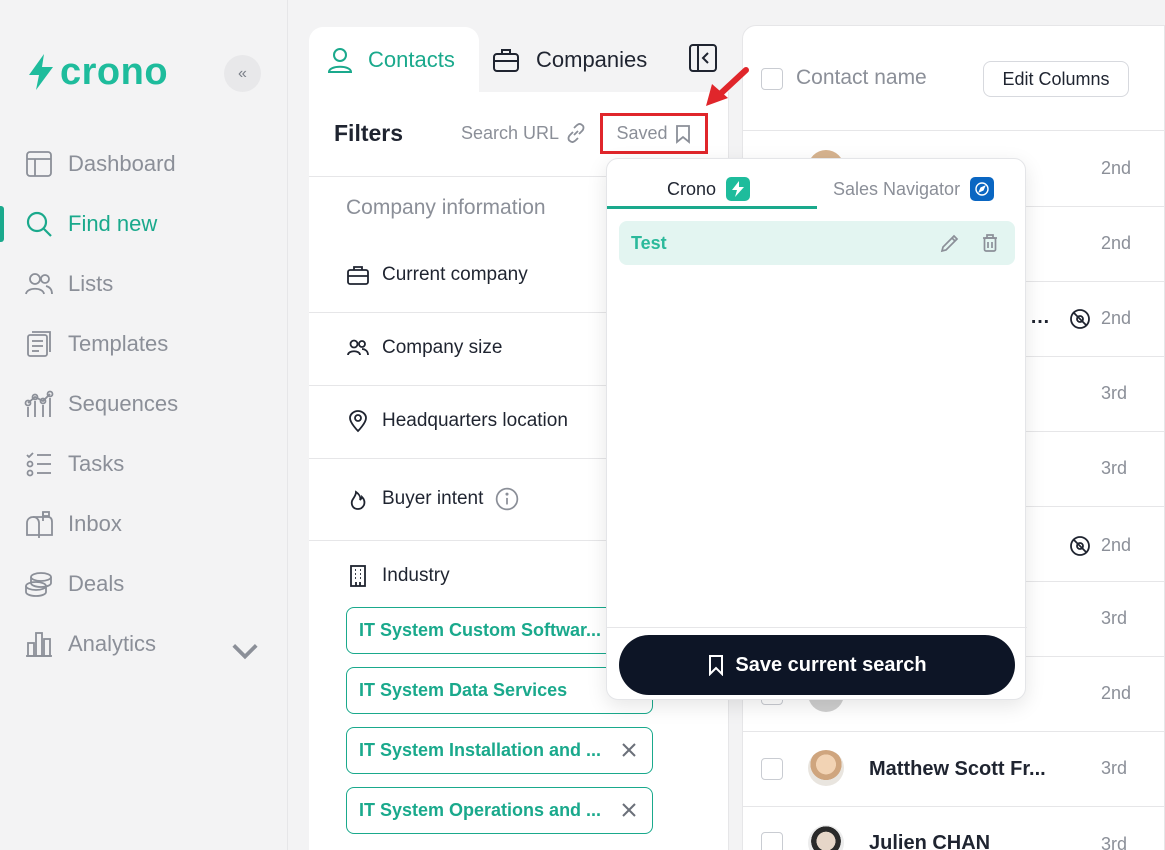  Describe the element at coordinates (929, 841) in the screenshot. I see `contact-name: Julien CHAN` at that location.